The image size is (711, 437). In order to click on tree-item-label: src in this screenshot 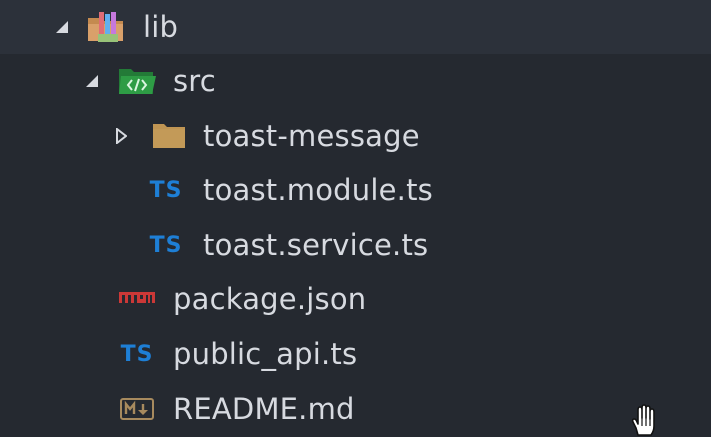, I will do `click(194, 81)`.